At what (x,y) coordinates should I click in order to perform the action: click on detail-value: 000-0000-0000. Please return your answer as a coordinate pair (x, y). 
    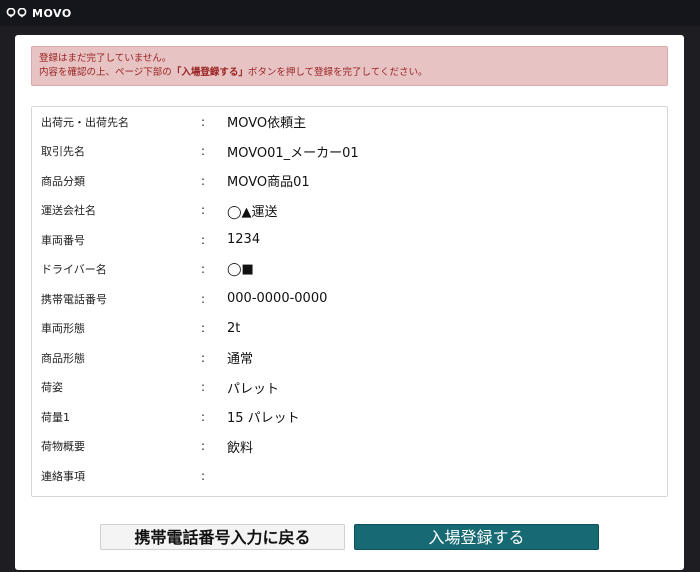
    Looking at the image, I should click on (277, 298).